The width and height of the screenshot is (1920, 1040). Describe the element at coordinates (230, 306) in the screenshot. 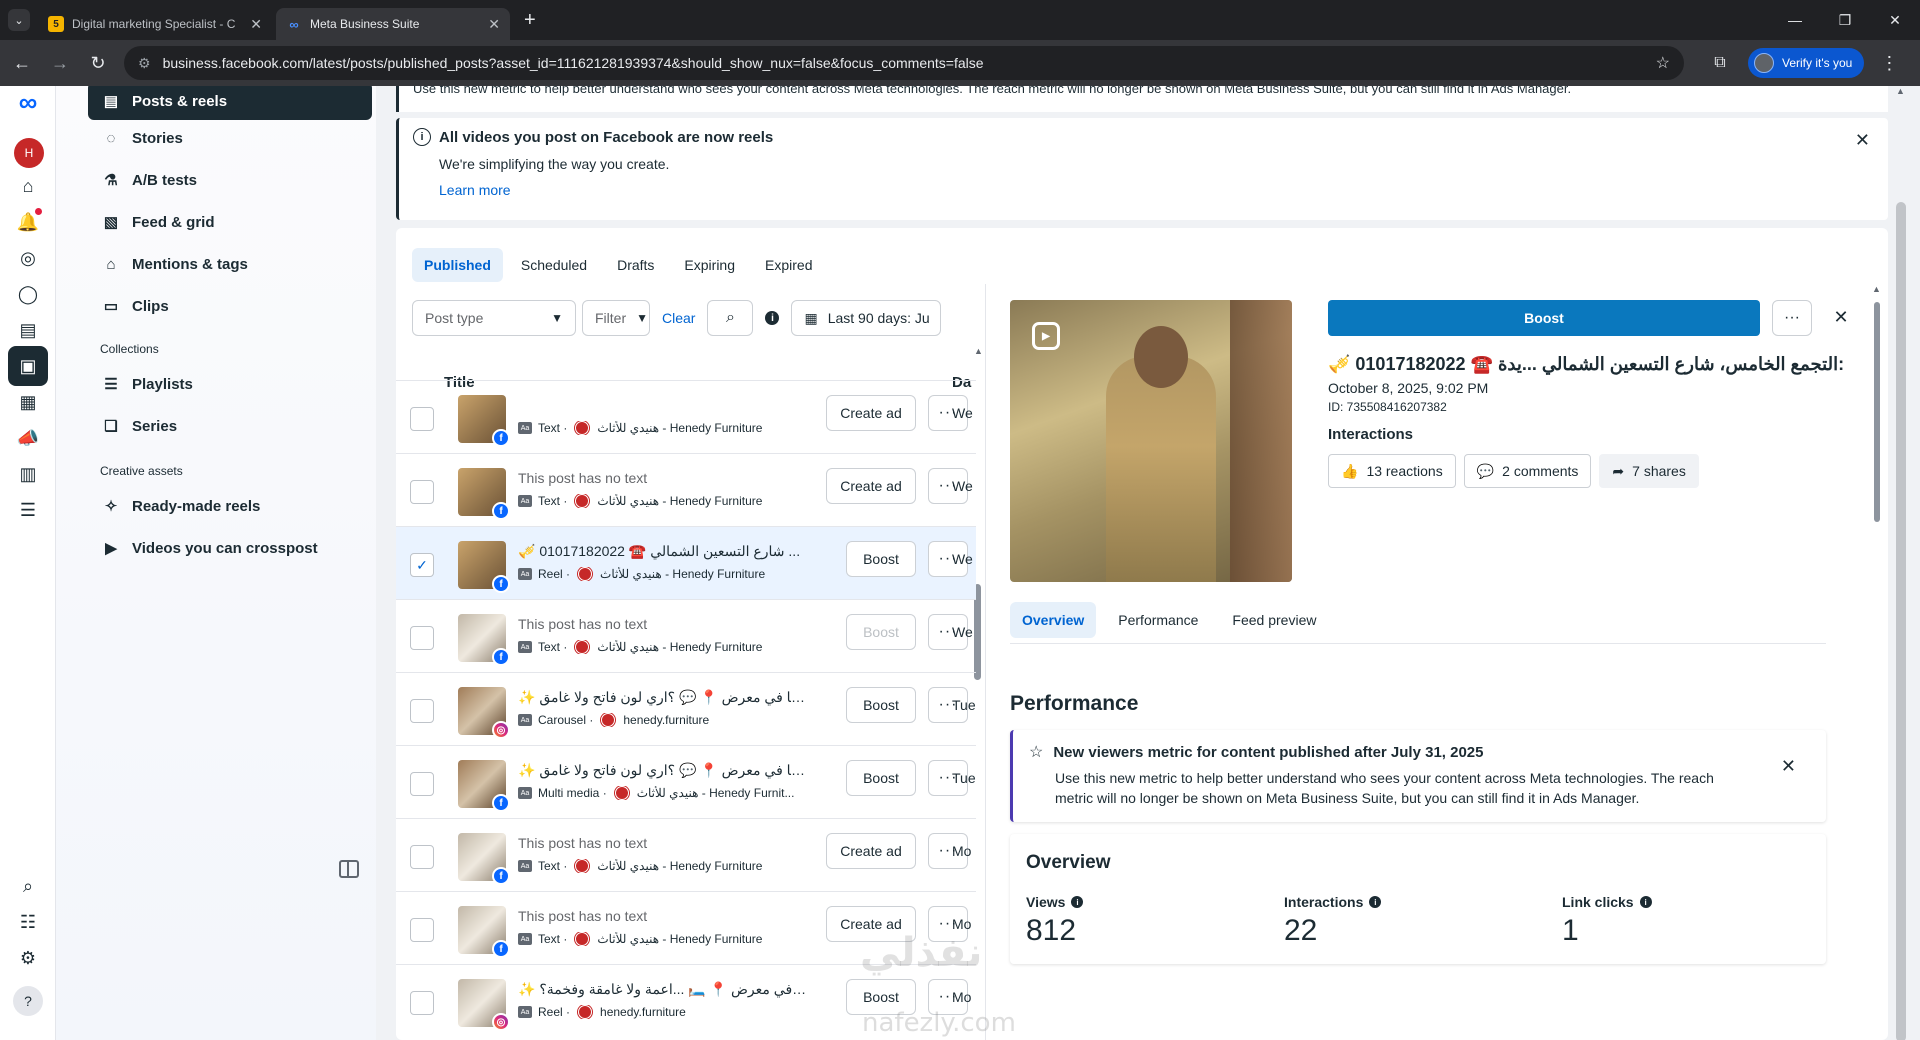

I see `sidebar-item-clips: ▭ Clips` at that location.